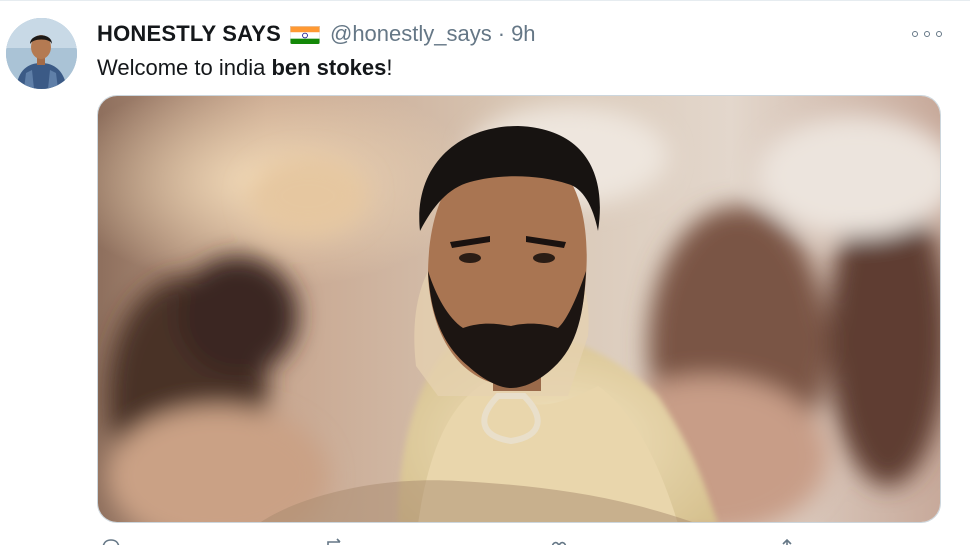 The image size is (970, 545). What do you see at coordinates (411, 34) in the screenshot?
I see `handle: @honestly_says` at bounding box center [411, 34].